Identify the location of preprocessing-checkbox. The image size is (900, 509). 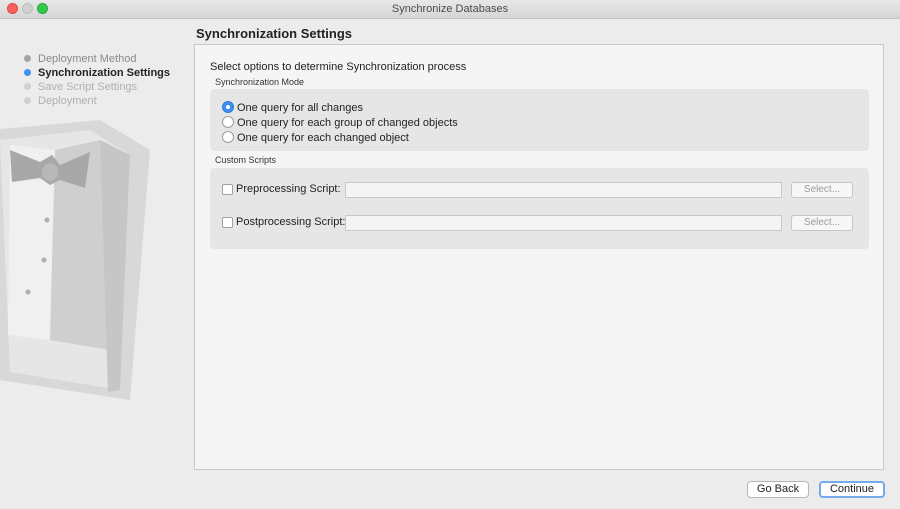
(227, 189).